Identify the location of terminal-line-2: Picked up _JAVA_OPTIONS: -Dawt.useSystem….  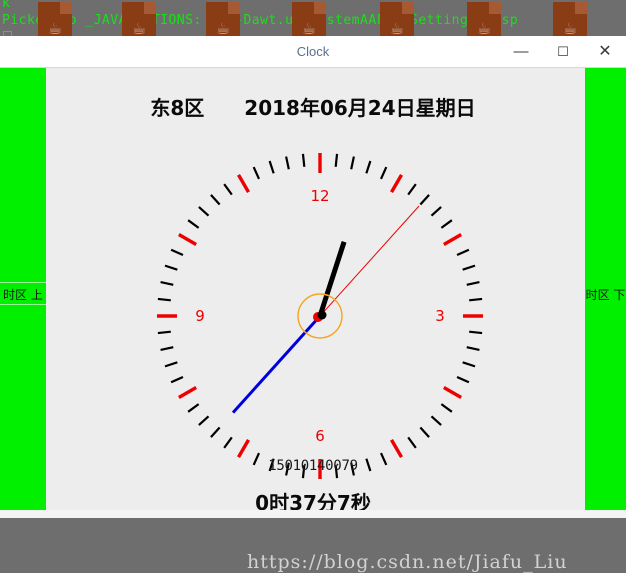
(260, 20).